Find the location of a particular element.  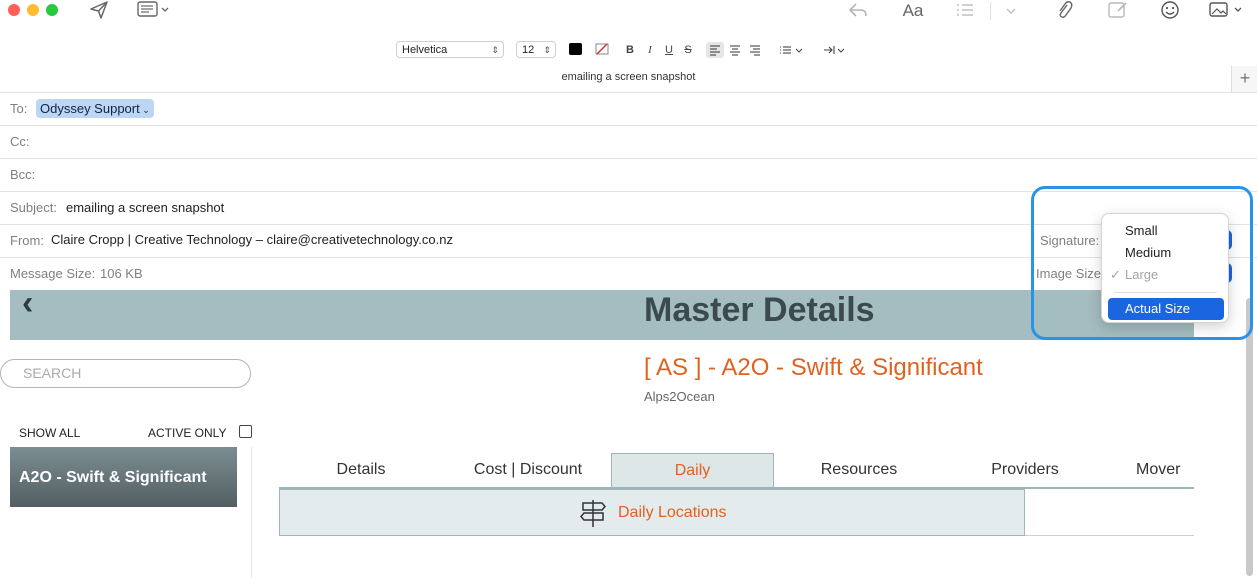

align-left-button is located at coordinates (715, 50).